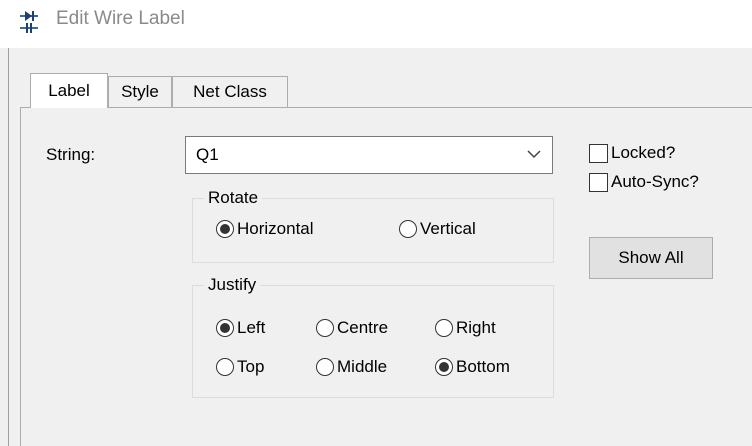  I want to click on justify-group, so click(373, 341).